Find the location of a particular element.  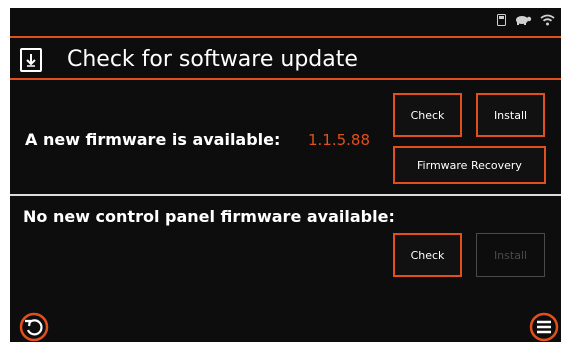

wifi-icon is located at coordinates (547, 20).